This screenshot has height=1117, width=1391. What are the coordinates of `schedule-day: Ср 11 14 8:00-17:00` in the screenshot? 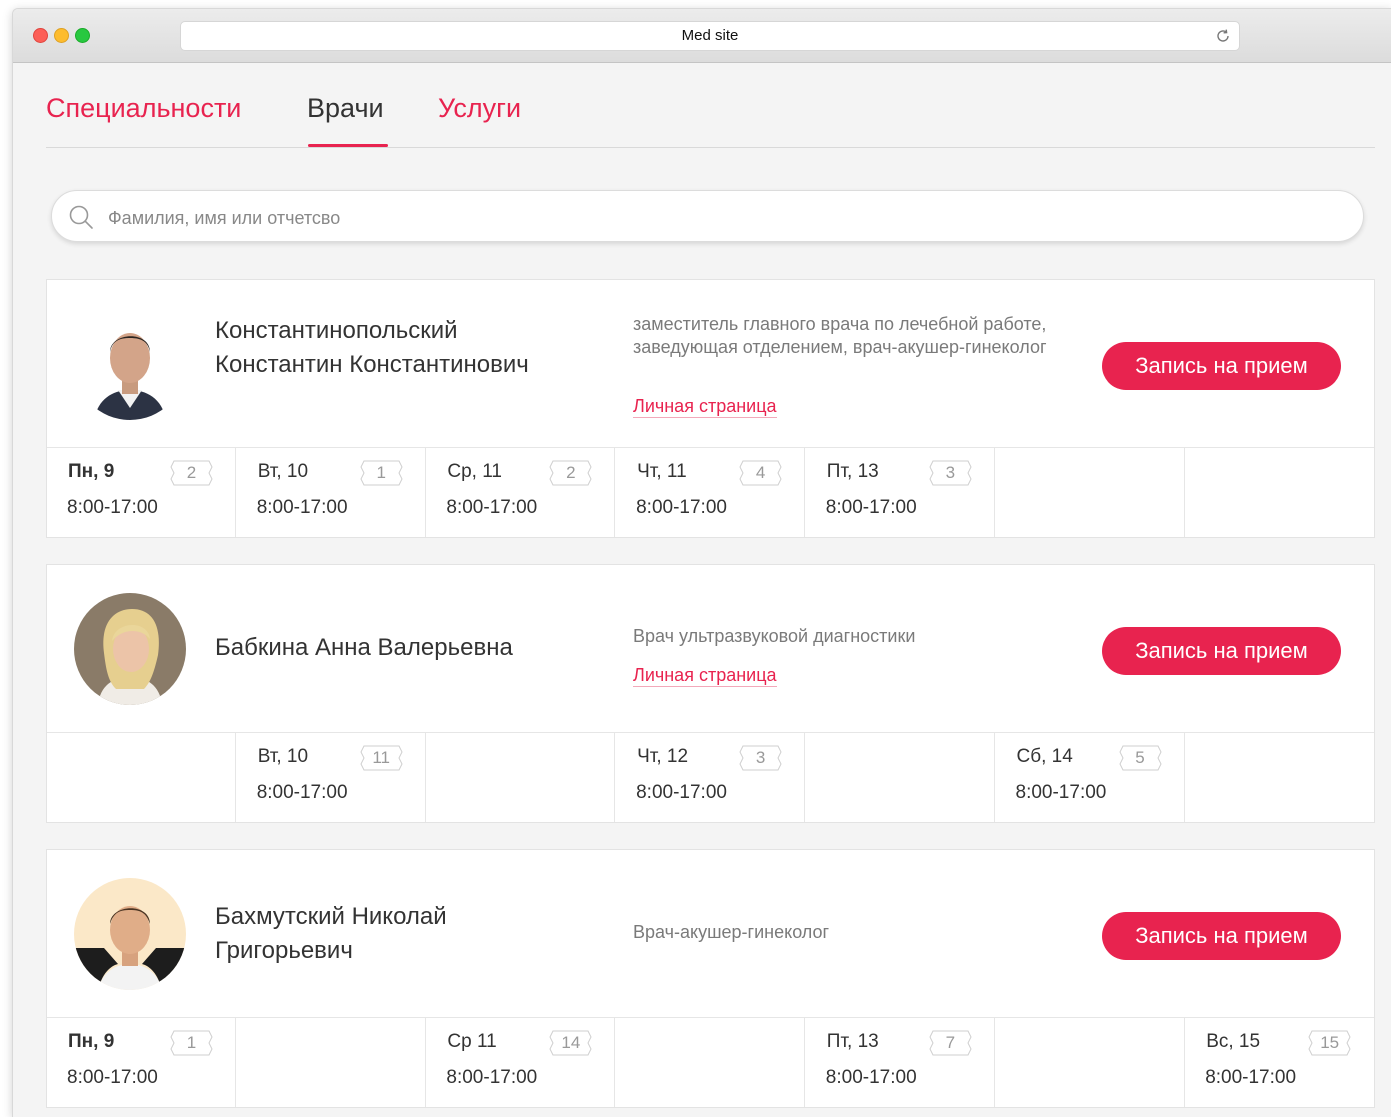 It's located at (521, 1062).